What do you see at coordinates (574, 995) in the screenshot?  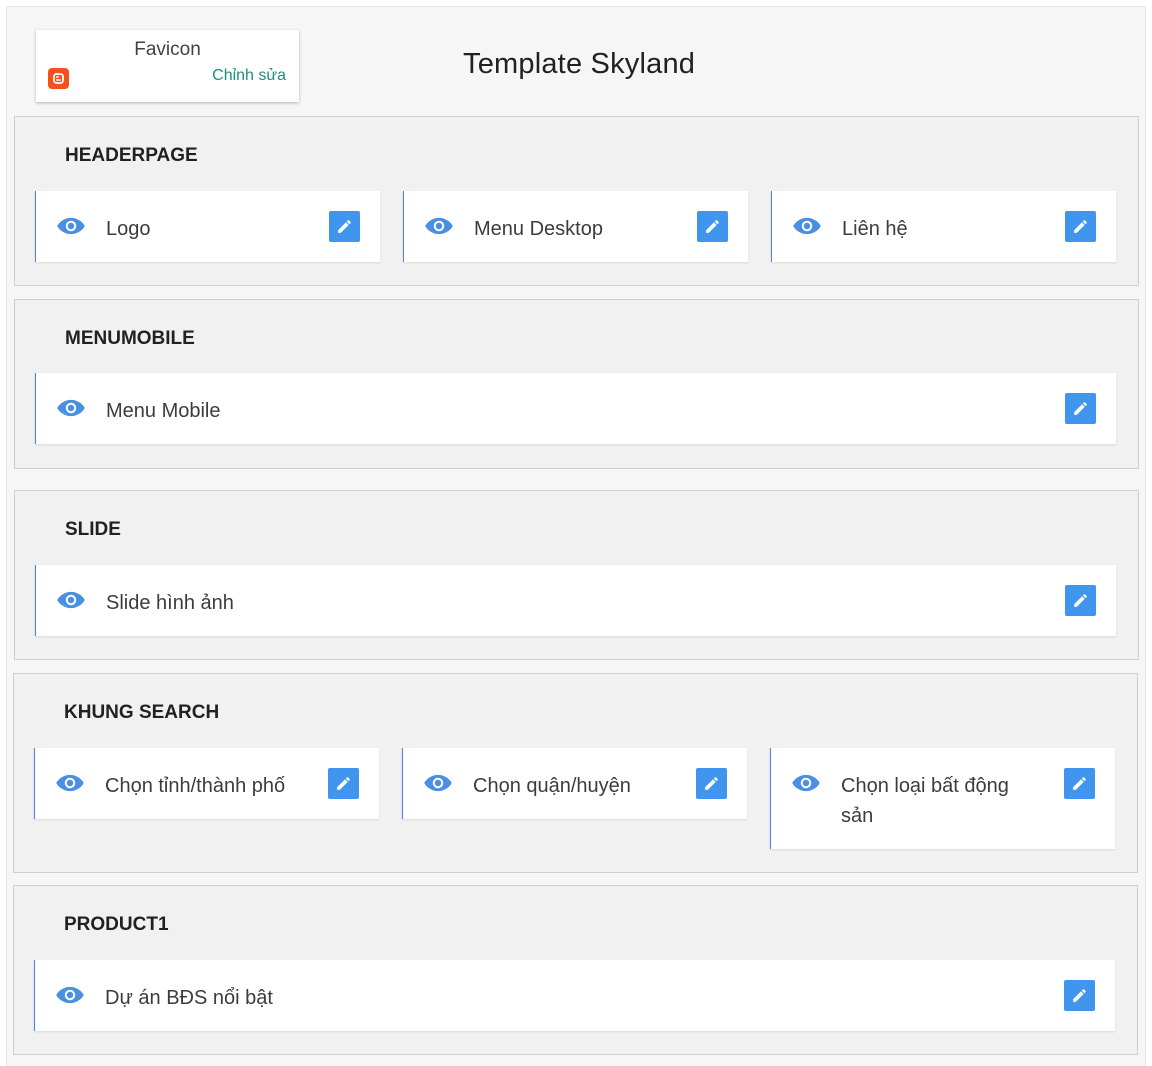 I see `widget-du-an-bds-noi-bat: Dự án BĐS nổi bật` at bounding box center [574, 995].